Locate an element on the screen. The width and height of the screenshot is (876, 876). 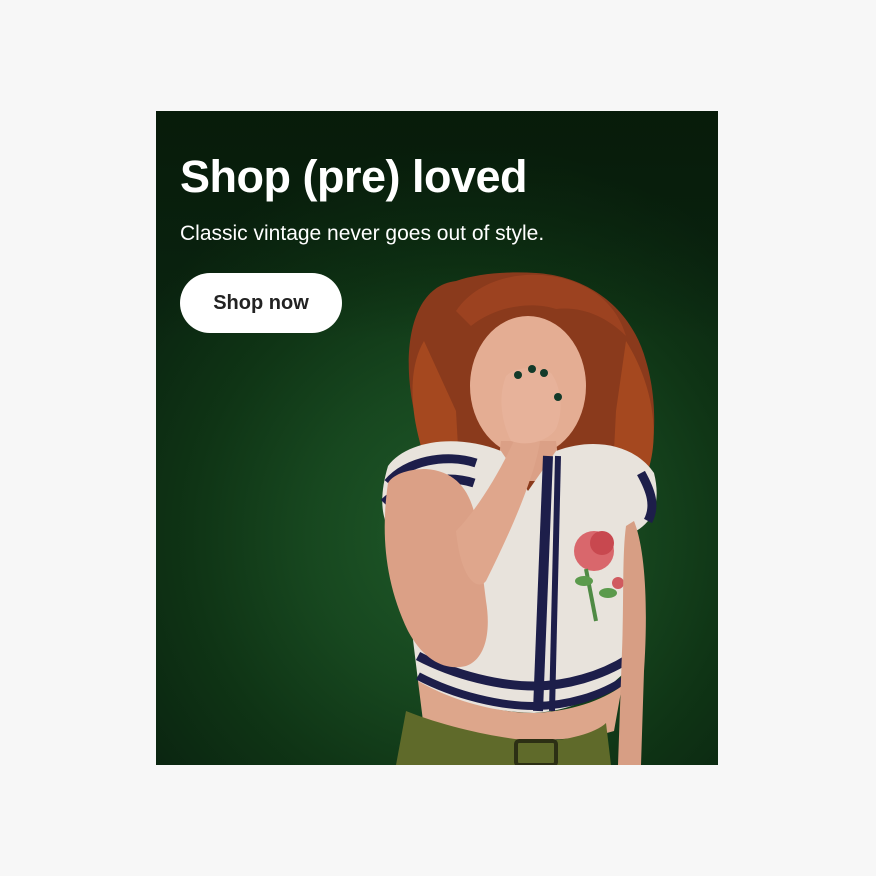
promo-subhead: Classic vintage never goes out of style. is located at coordinates (362, 233).